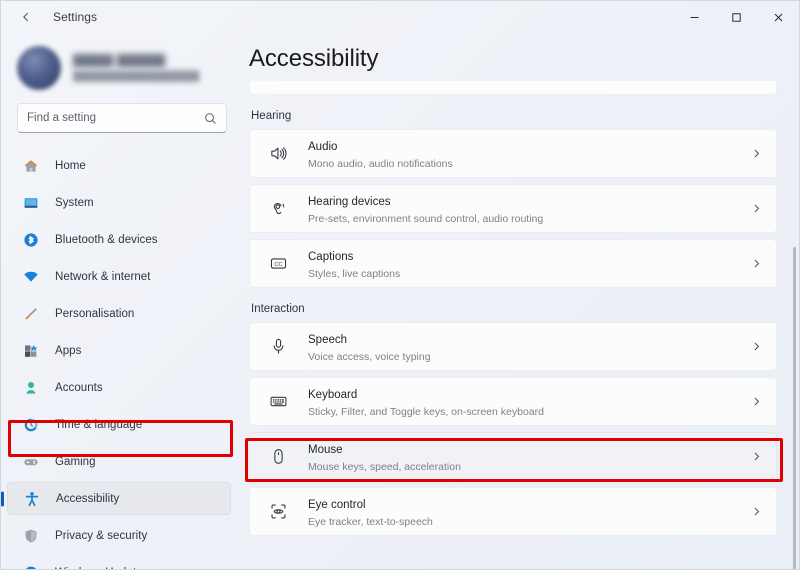 The width and height of the screenshot is (800, 570). I want to click on maximize-icon, so click(736, 17).